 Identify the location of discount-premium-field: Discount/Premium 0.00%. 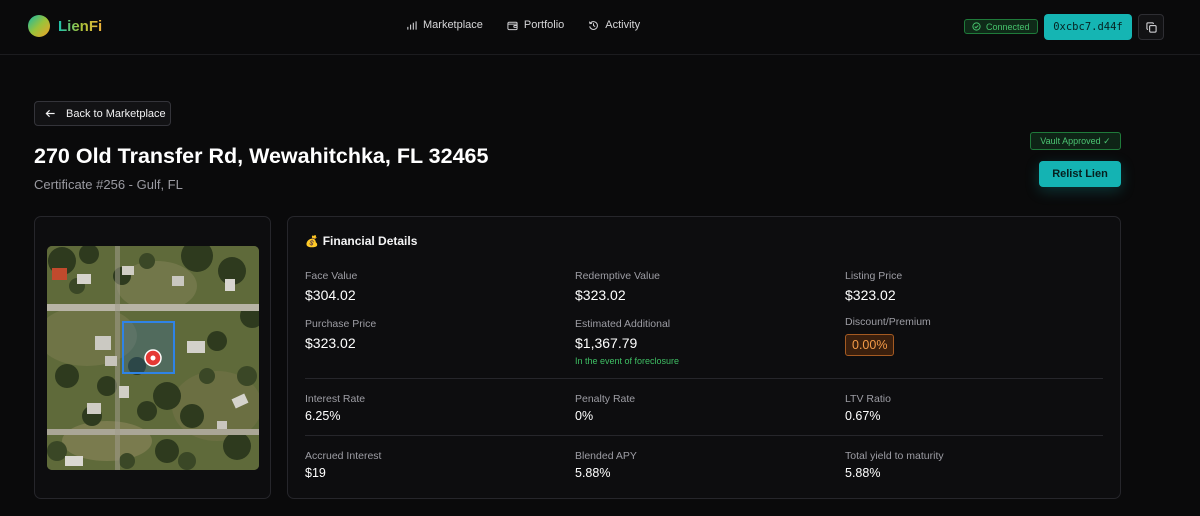
(888, 336).